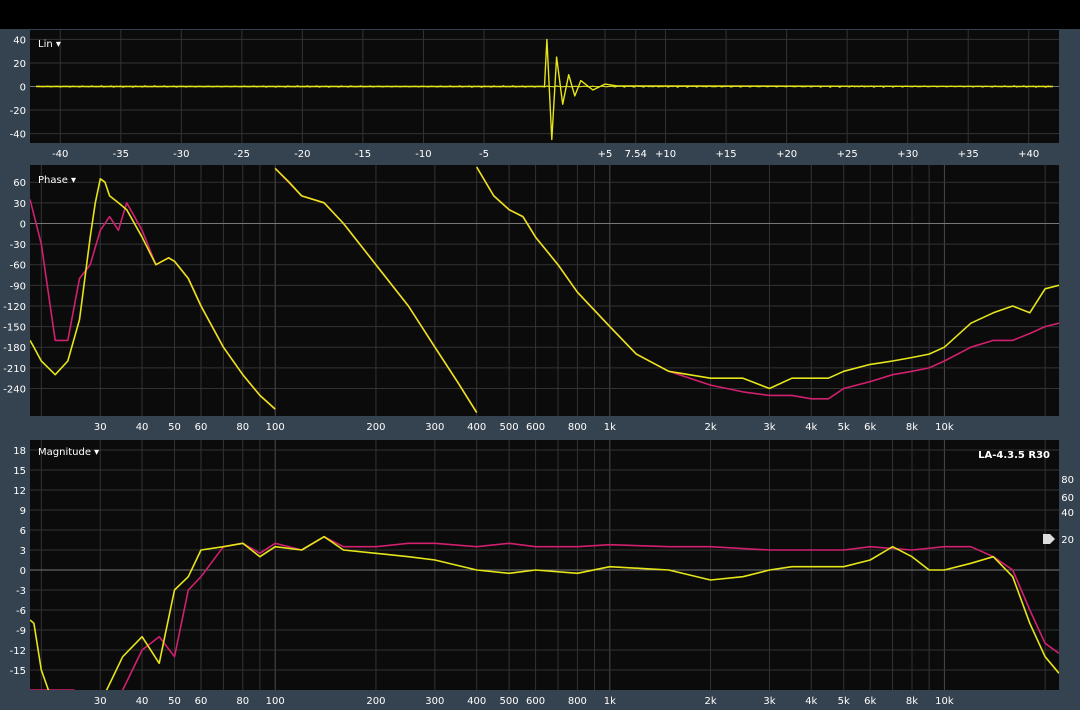 The width and height of the screenshot is (1080, 710). I want to click on phase-xtick-label: 10k, so click(944, 427).